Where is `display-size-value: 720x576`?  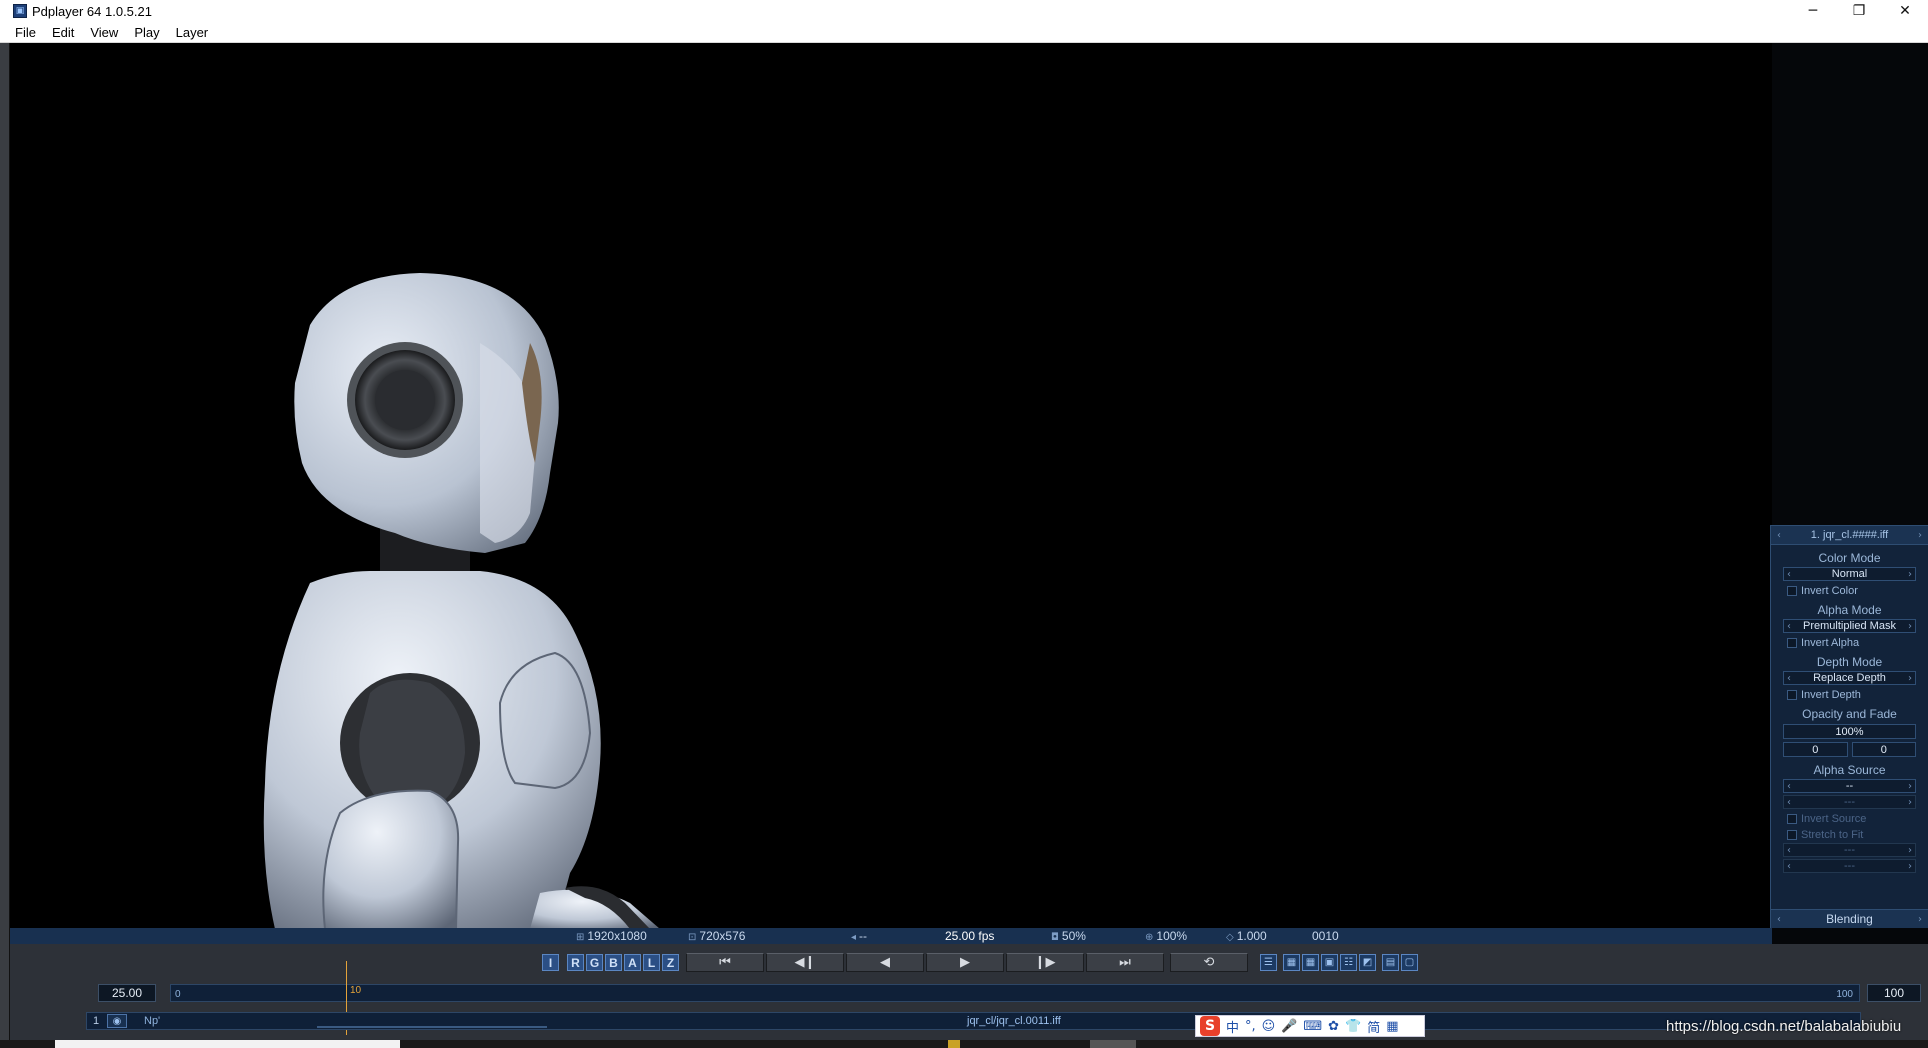
display-size-value: 720x576 is located at coordinates (722, 936).